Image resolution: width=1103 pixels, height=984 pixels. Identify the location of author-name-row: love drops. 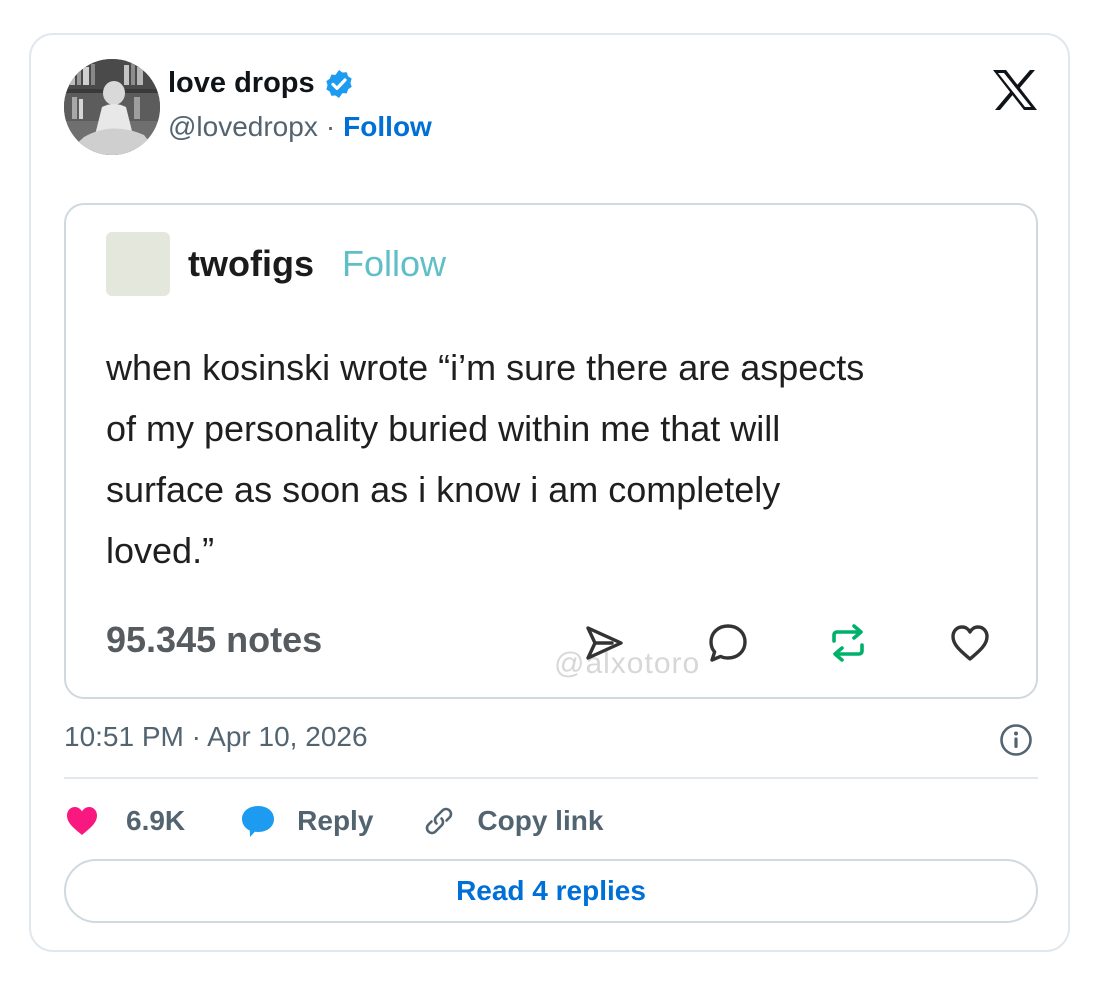
(261, 83).